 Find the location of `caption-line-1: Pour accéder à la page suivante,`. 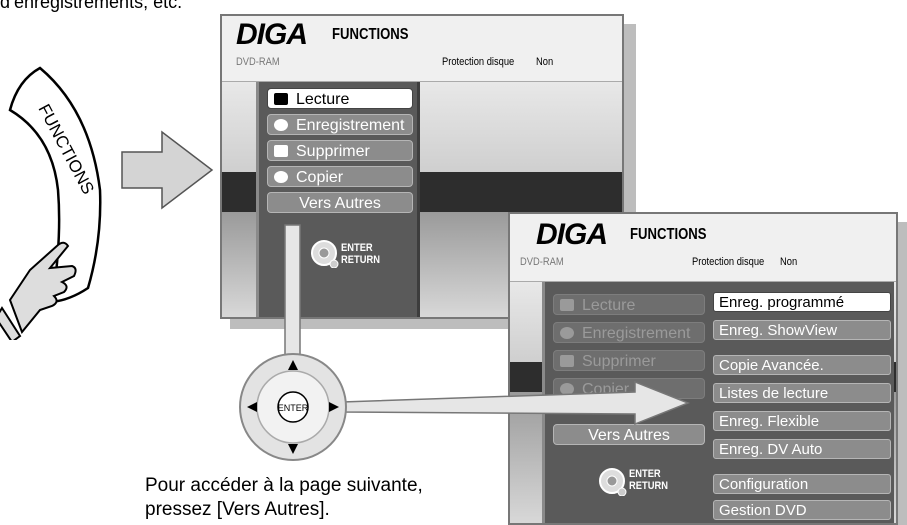

caption-line-1: Pour accéder à la page suivante, is located at coordinates (284, 485).